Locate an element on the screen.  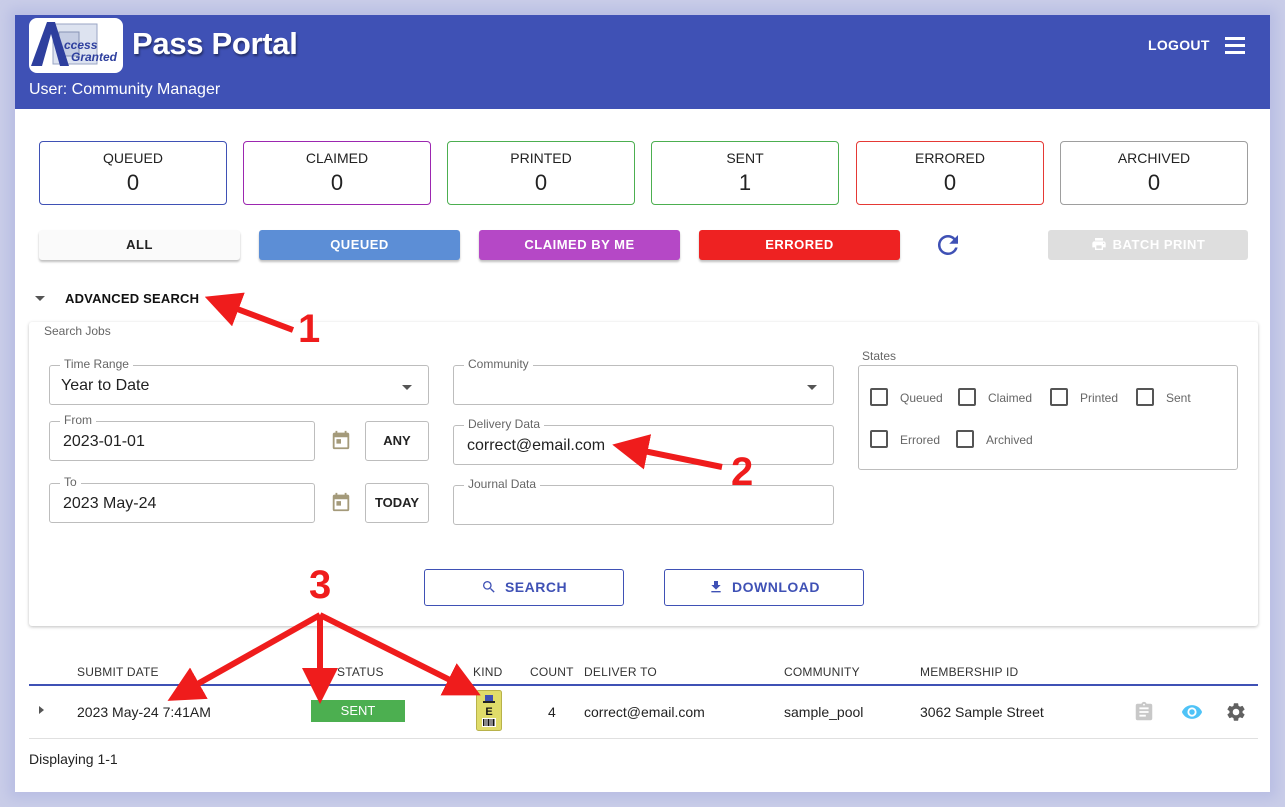
cell-membership-id: 3062 Sample Street is located at coordinates (982, 712).